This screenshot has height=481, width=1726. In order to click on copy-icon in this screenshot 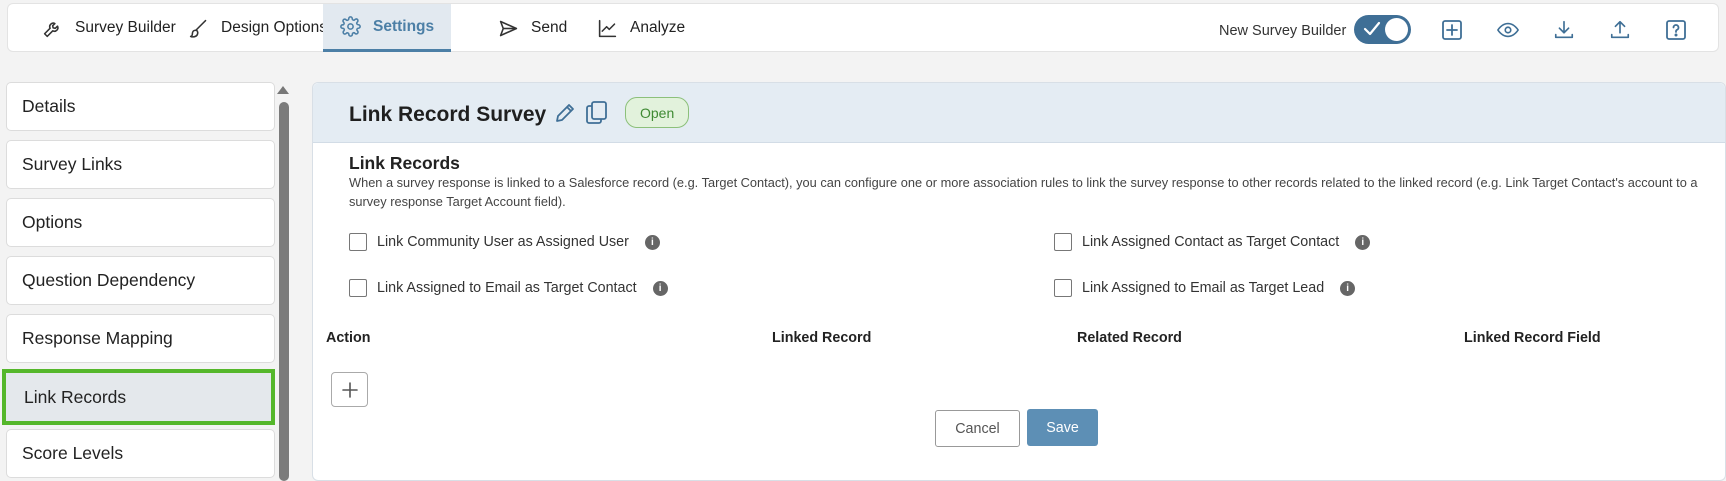, I will do `click(596, 112)`.